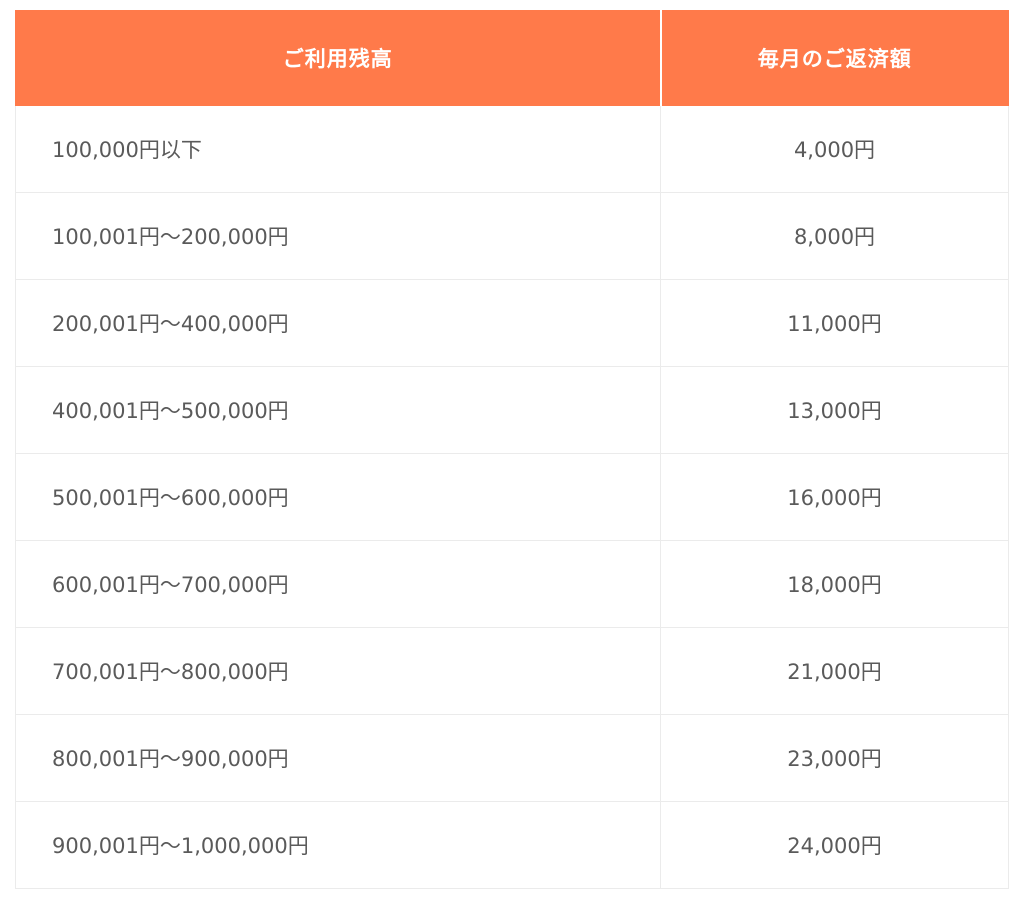  What do you see at coordinates (338, 845) in the screenshot?
I see `cell-balance: 900,001円〜1,000,000円` at bounding box center [338, 845].